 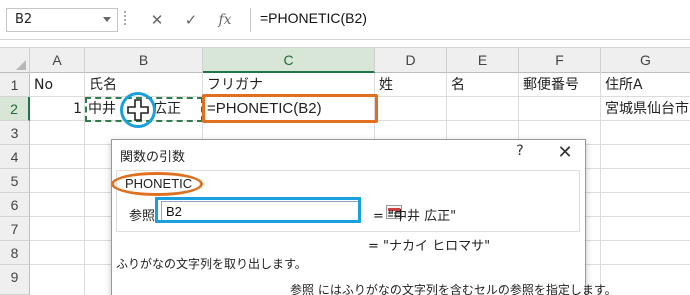 I want to click on drag-handle-icon, so click(x=125, y=20).